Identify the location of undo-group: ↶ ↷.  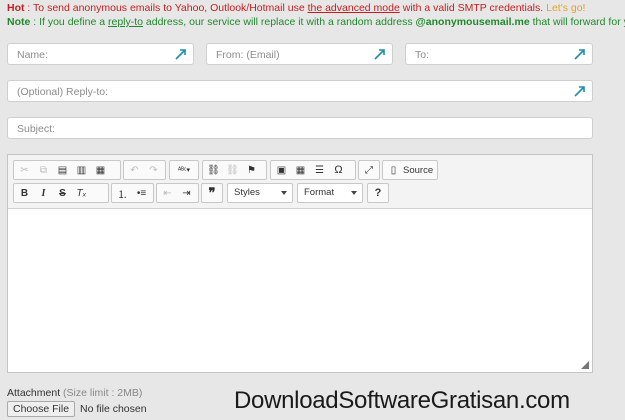
(144, 170).